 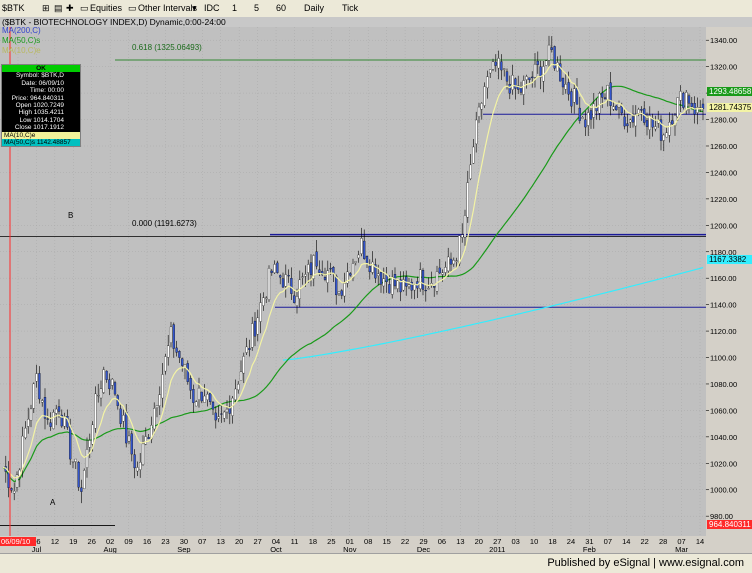 I want to click on x-tick-label: 18, so click(x=552, y=541).